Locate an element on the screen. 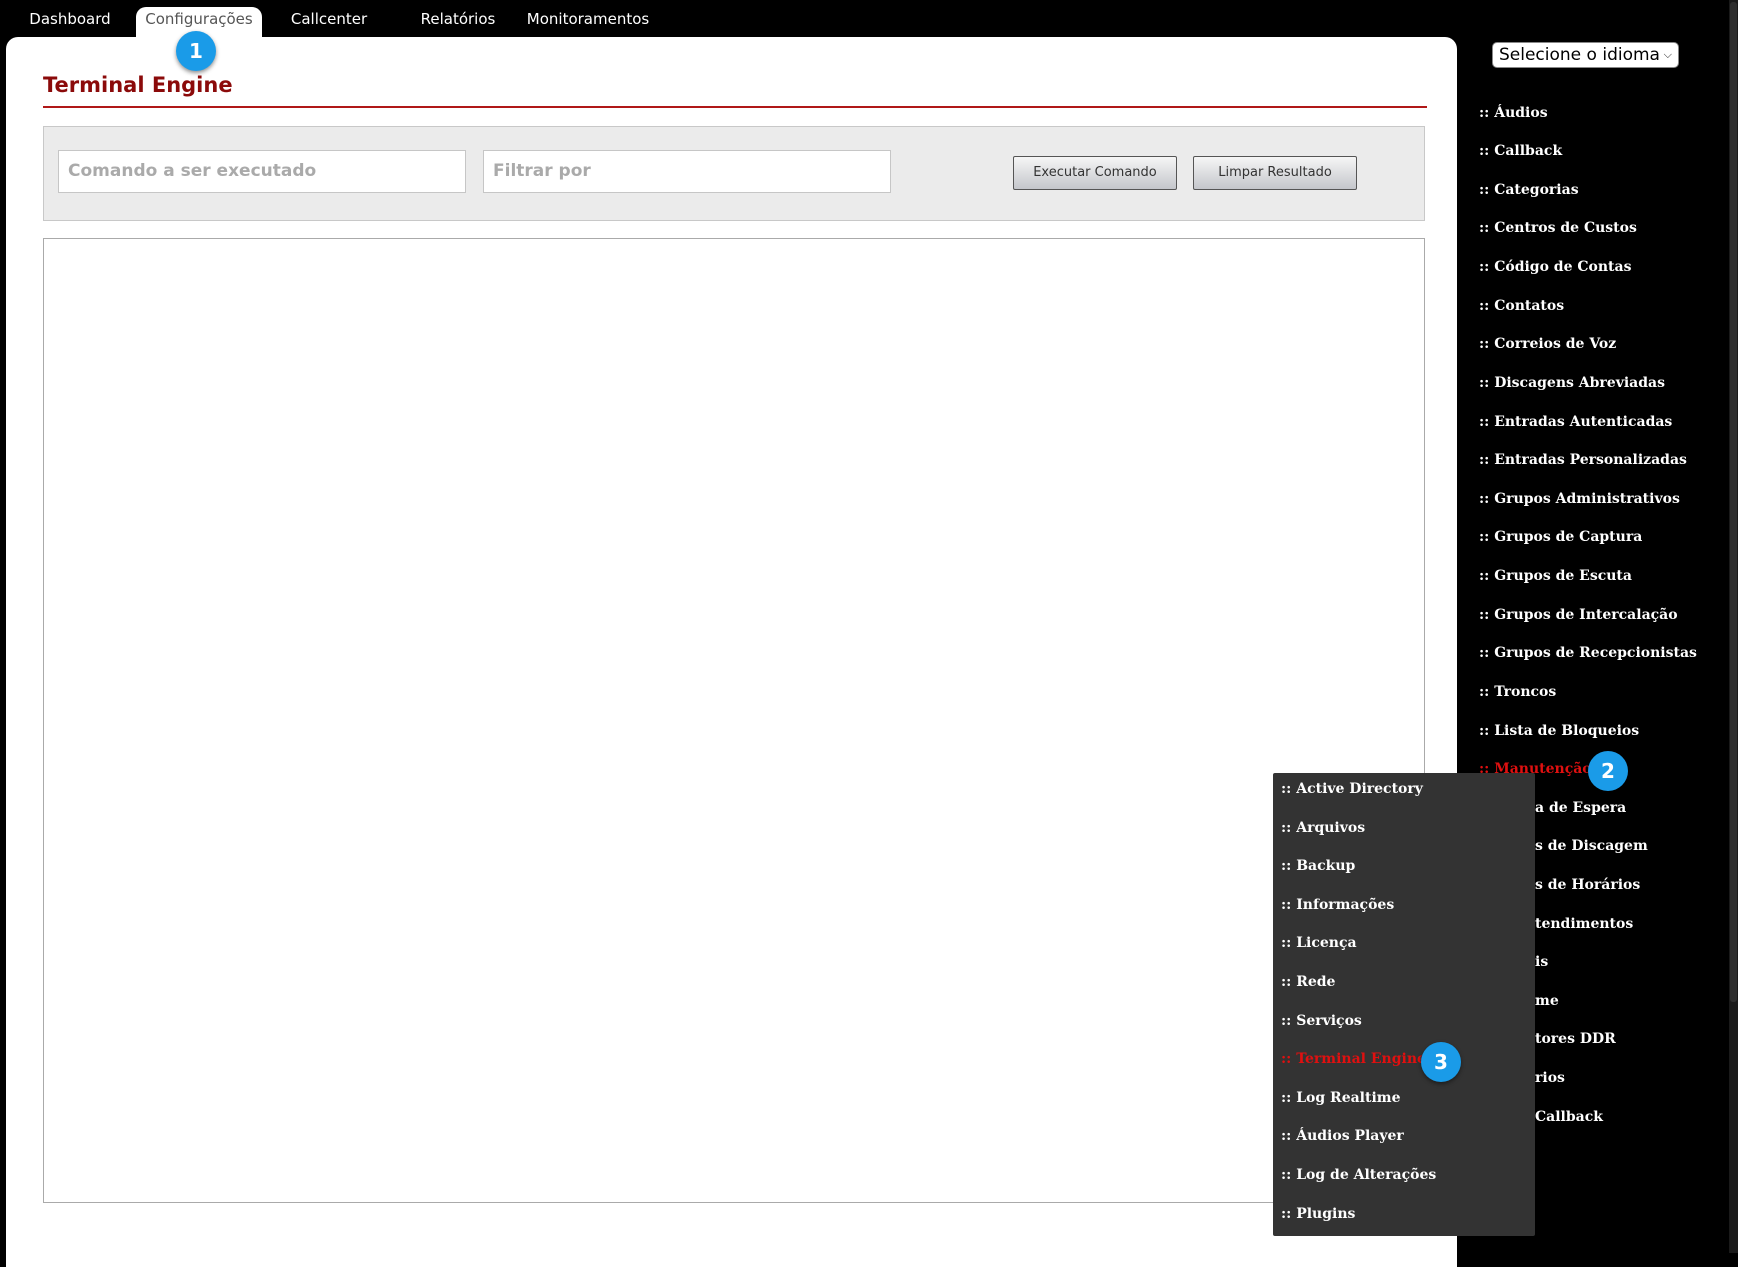 Image resolution: width=1738 pixels, height=1267 pixels. clear-result-button: Limpar Resultado is located at coordinates (1275, 173).